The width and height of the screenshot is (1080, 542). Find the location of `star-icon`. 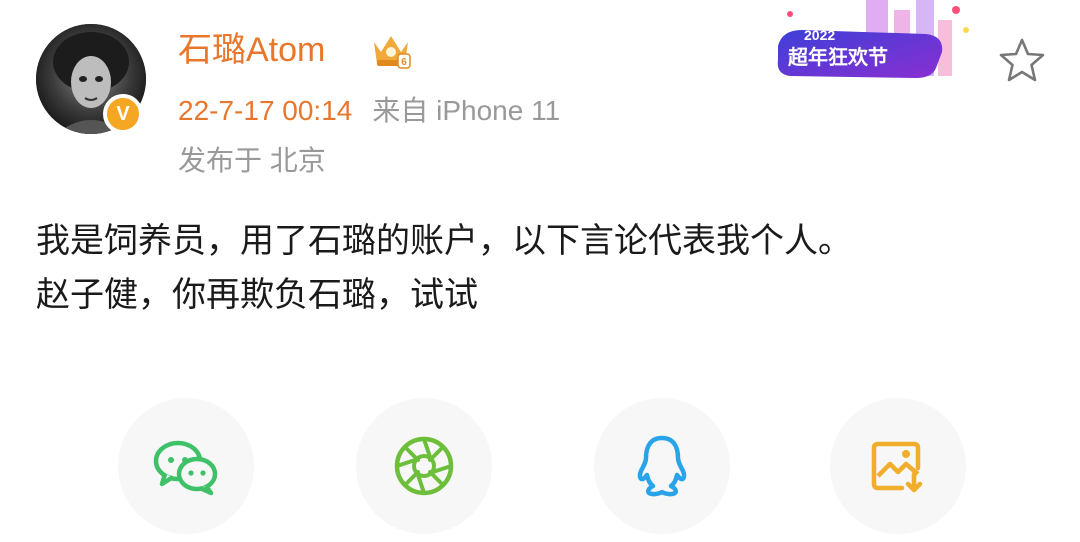

star-icon is located at coordinates (1022, 60).